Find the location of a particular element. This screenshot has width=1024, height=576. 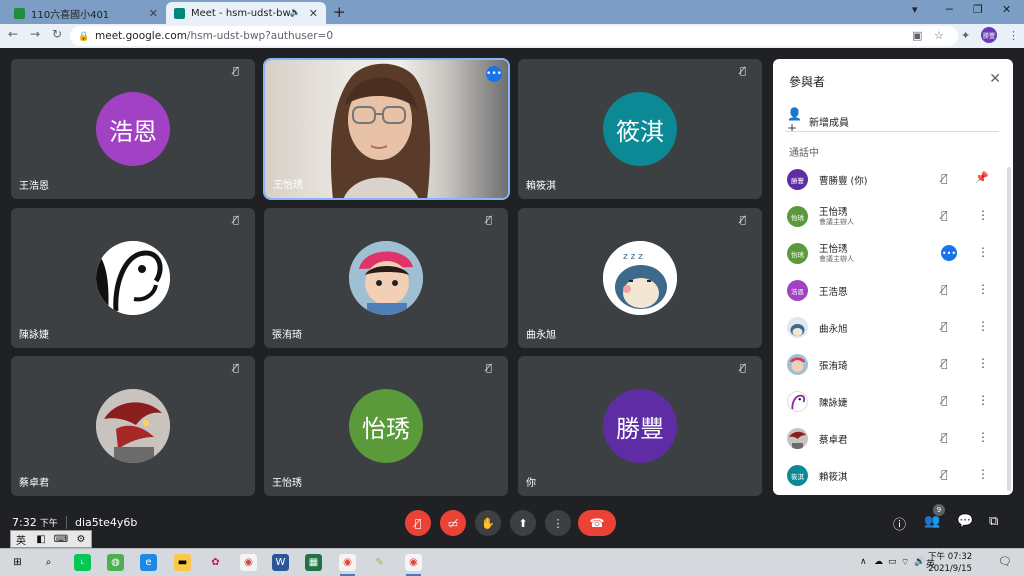

participant-row: 張洧琦 🎙̸ ⋮ is located at coordinates (889, 364).